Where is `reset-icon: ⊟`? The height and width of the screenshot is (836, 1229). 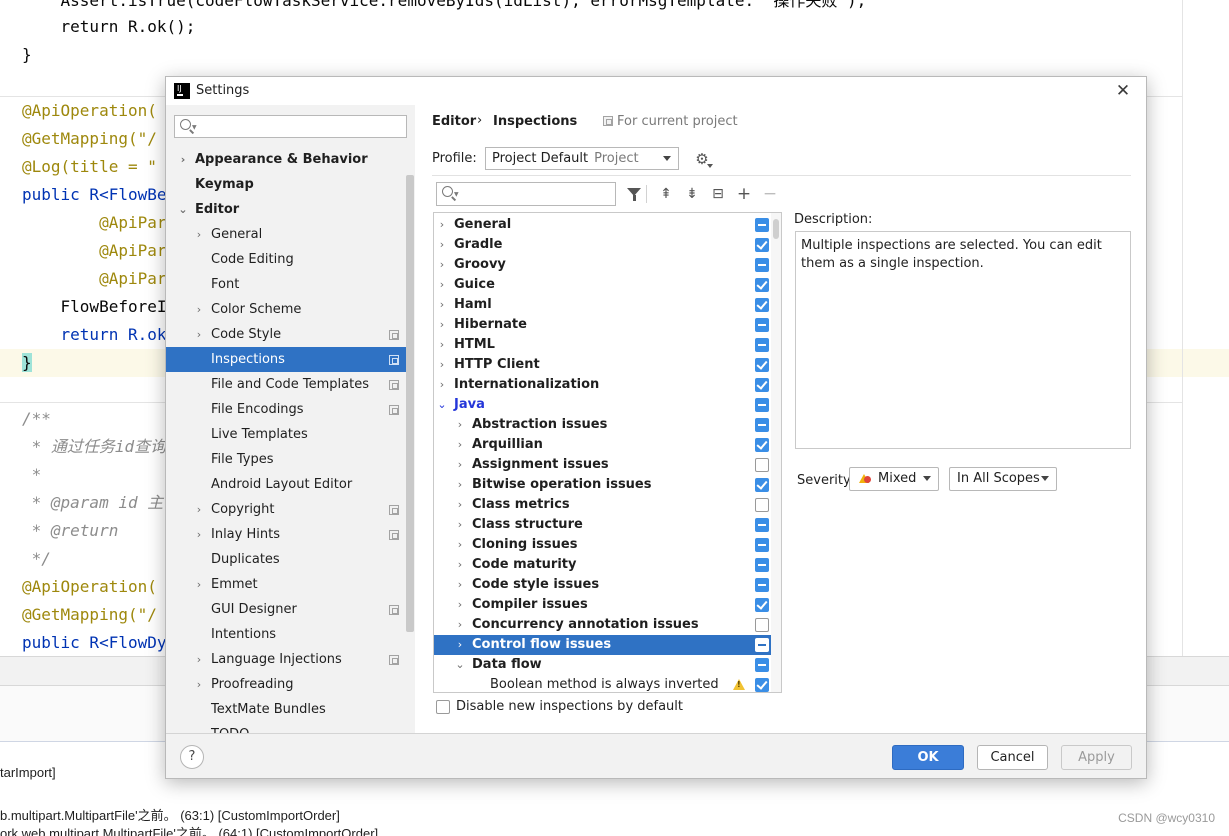
reset-icon: ⊟ is located at coordinates (718, 194).